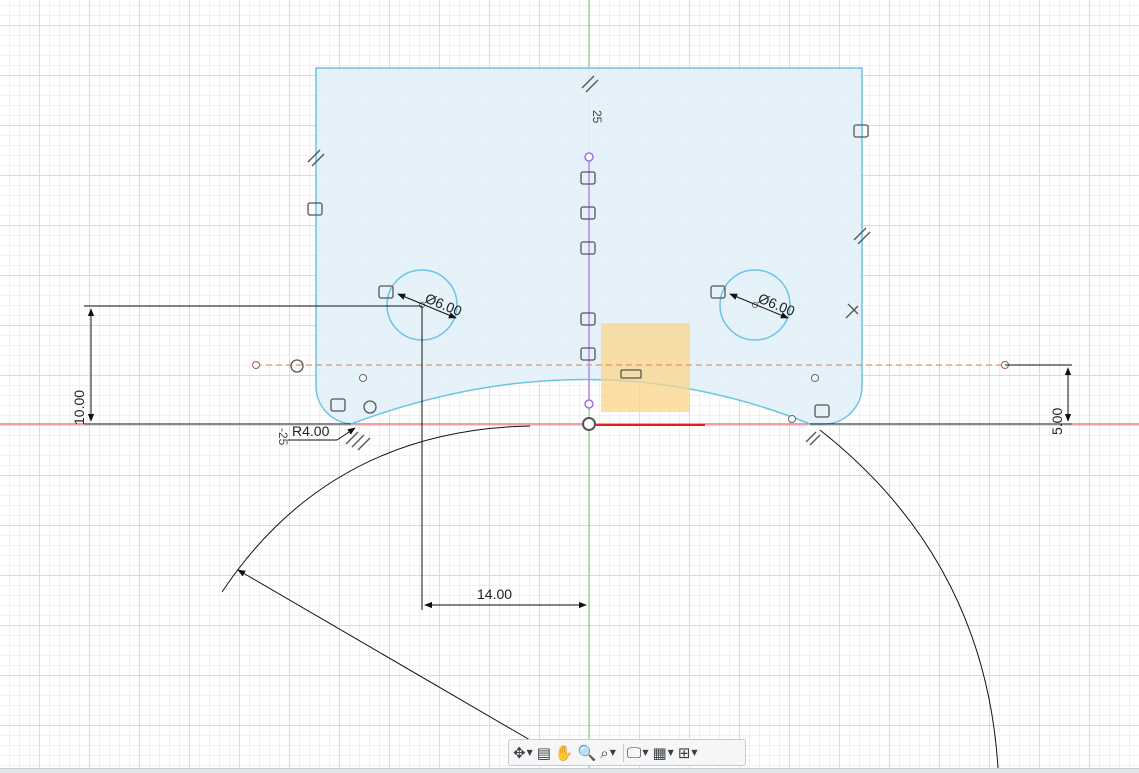 The height and width of the screenshot is (773, 1139). I want to click on point-bottom, so click(589, 404).